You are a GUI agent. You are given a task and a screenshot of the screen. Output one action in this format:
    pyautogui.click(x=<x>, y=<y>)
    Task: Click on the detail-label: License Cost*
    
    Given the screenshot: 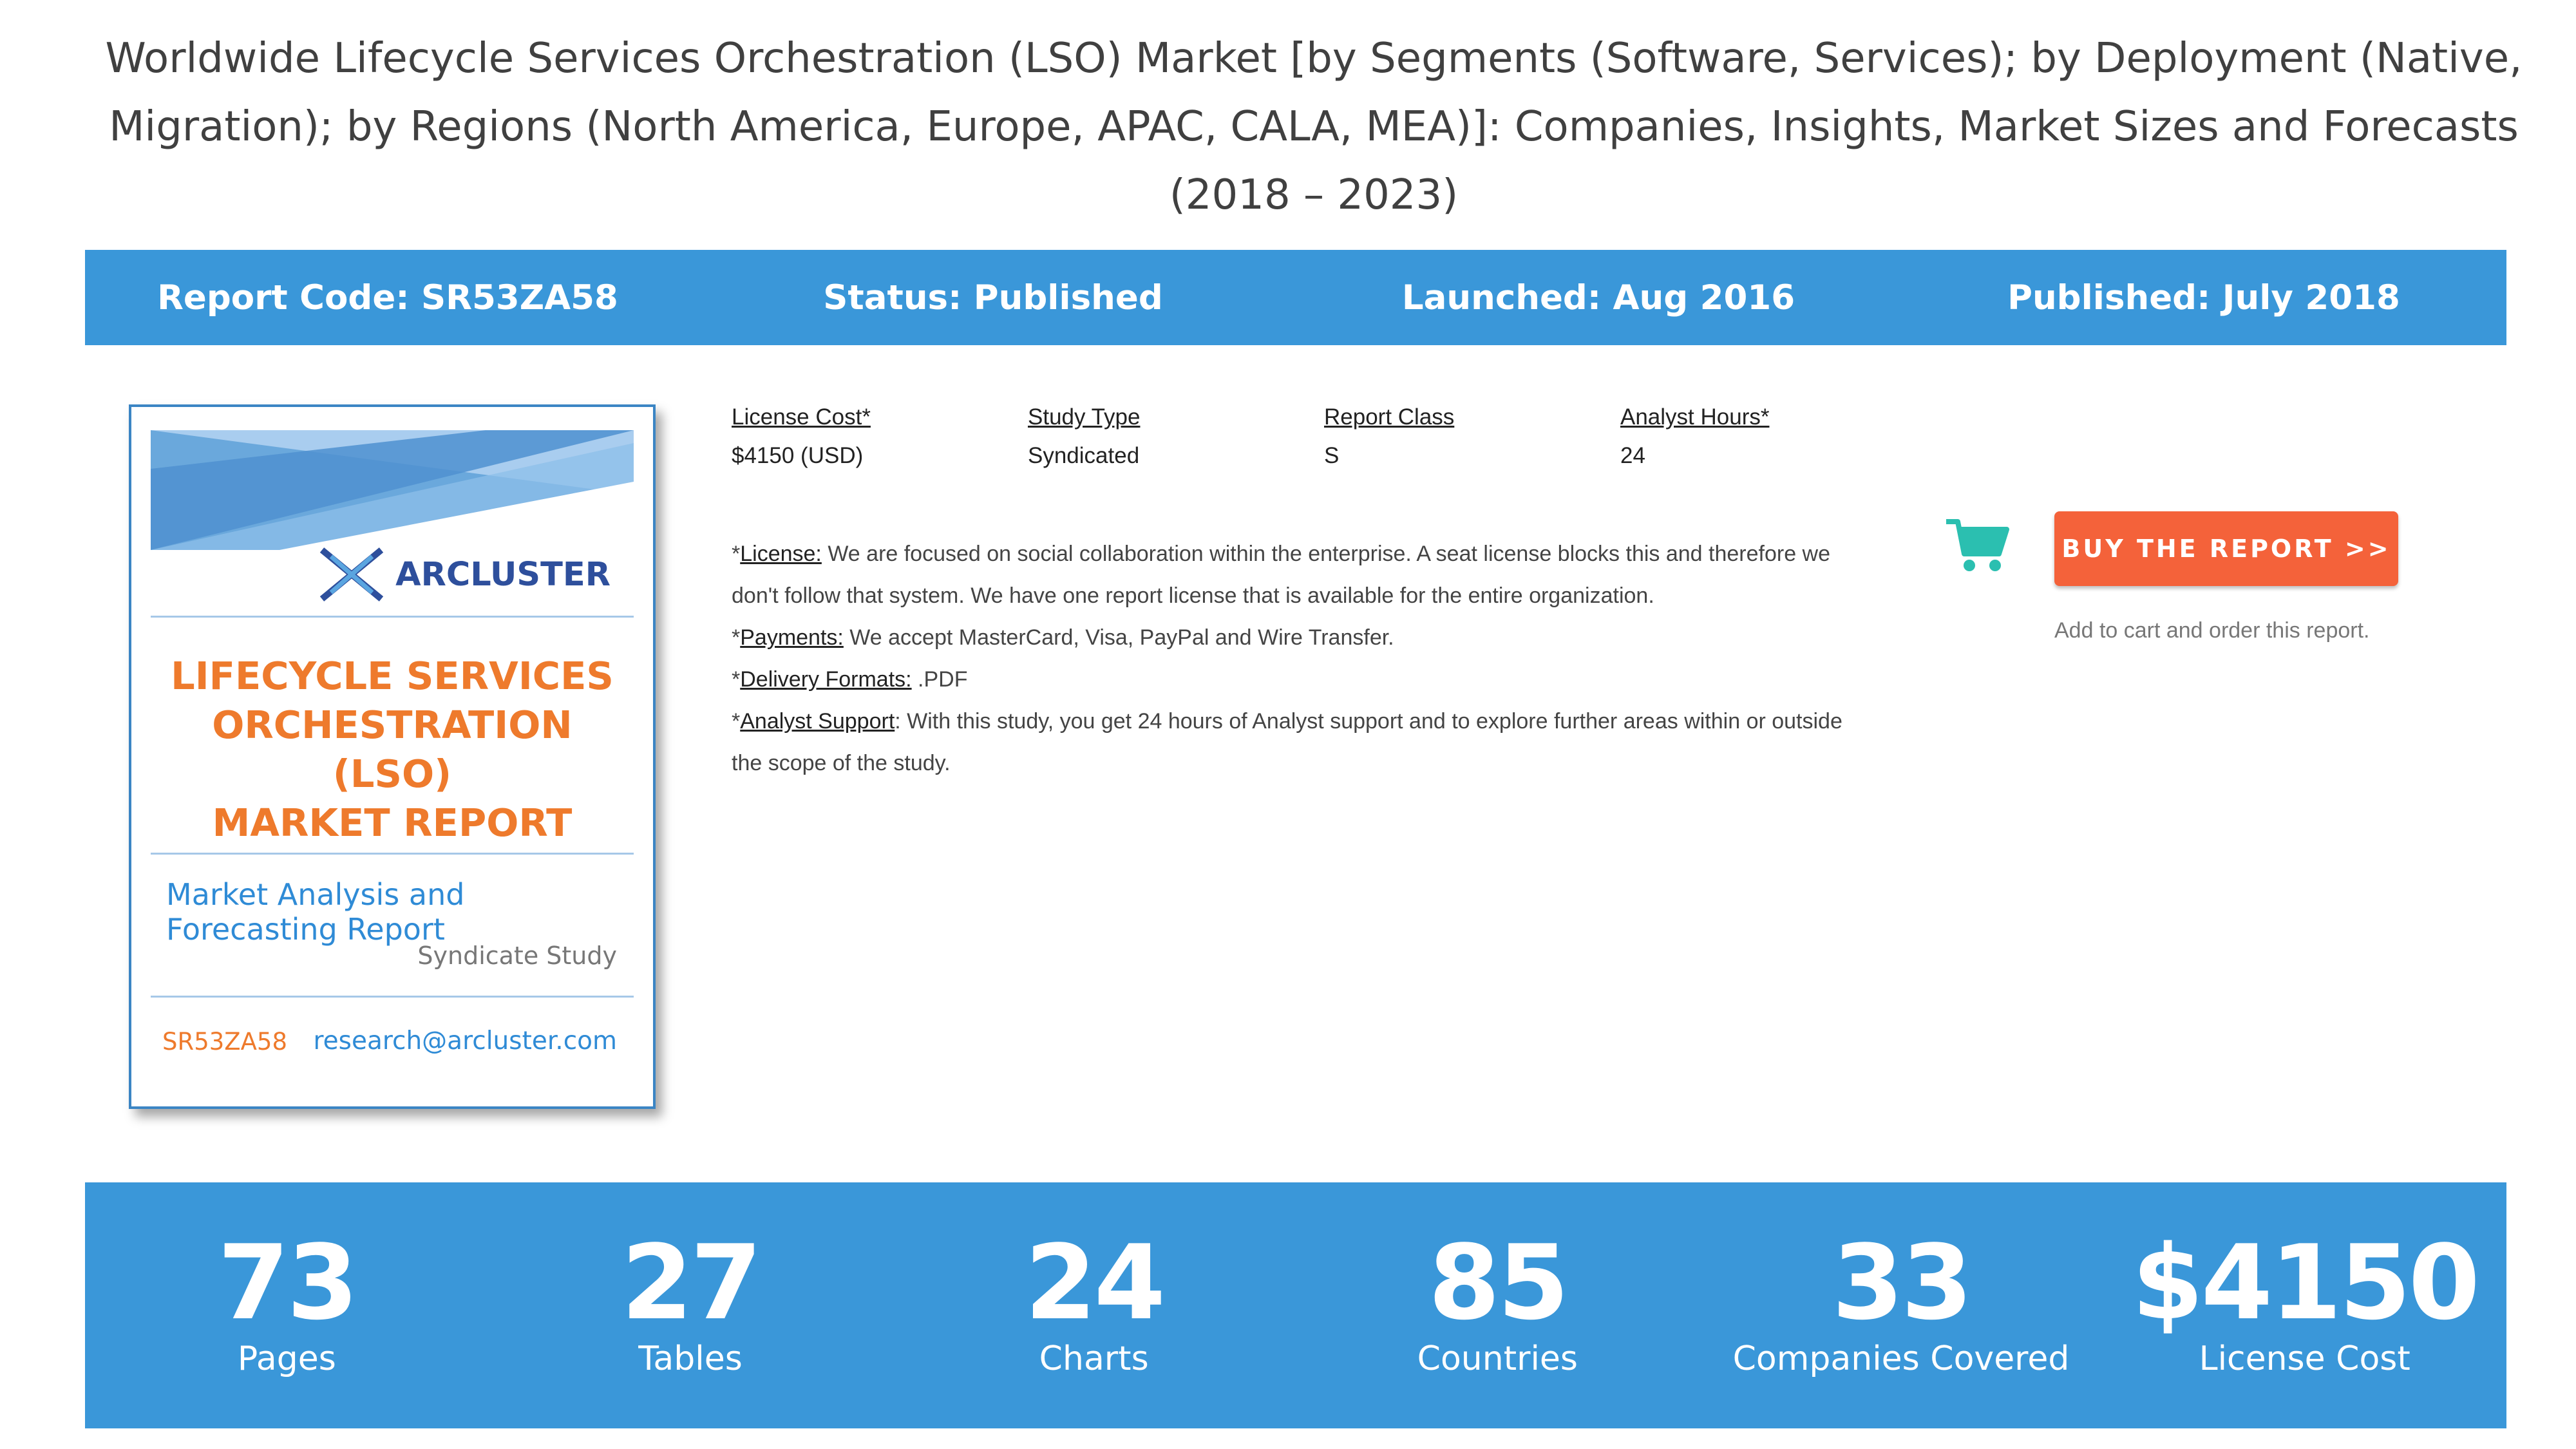 What is the action you would take?
    pyautogui.click(x=802, y=417)
    